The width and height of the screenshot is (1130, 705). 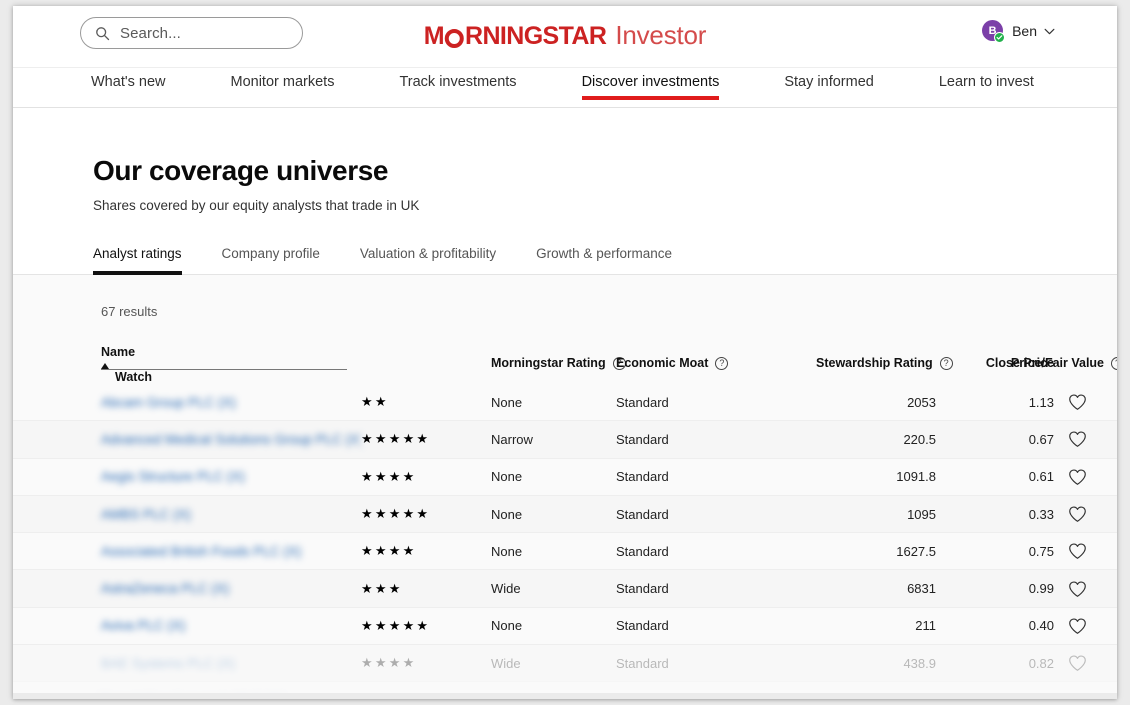 I want to click on row-company-name: AMBS PLC (X), so click(x=231, y=514).